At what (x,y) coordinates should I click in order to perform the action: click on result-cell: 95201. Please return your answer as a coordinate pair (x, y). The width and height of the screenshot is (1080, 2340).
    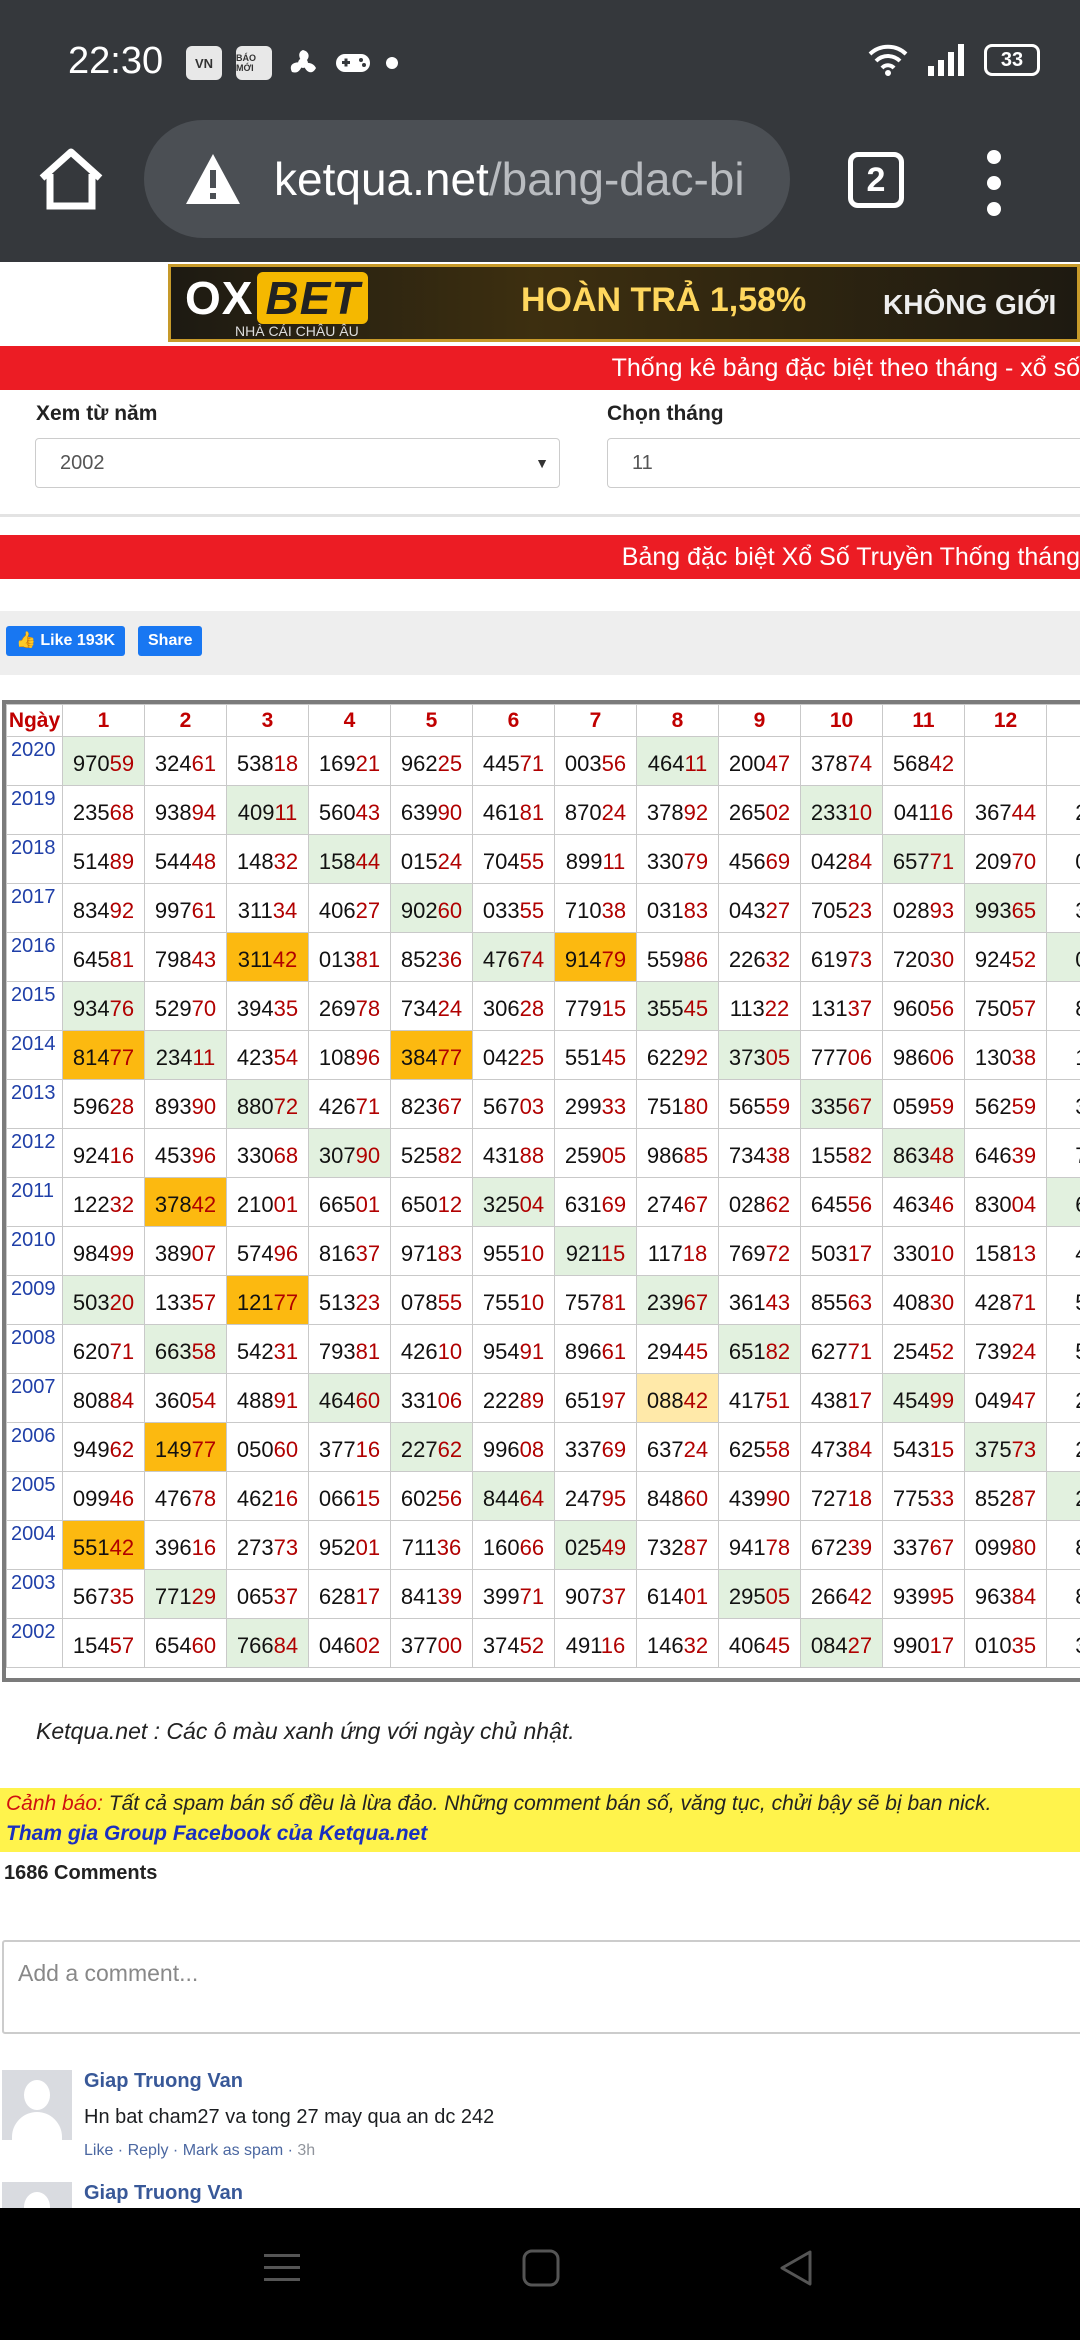
    Looking at the image, I should click on (349, 1545).